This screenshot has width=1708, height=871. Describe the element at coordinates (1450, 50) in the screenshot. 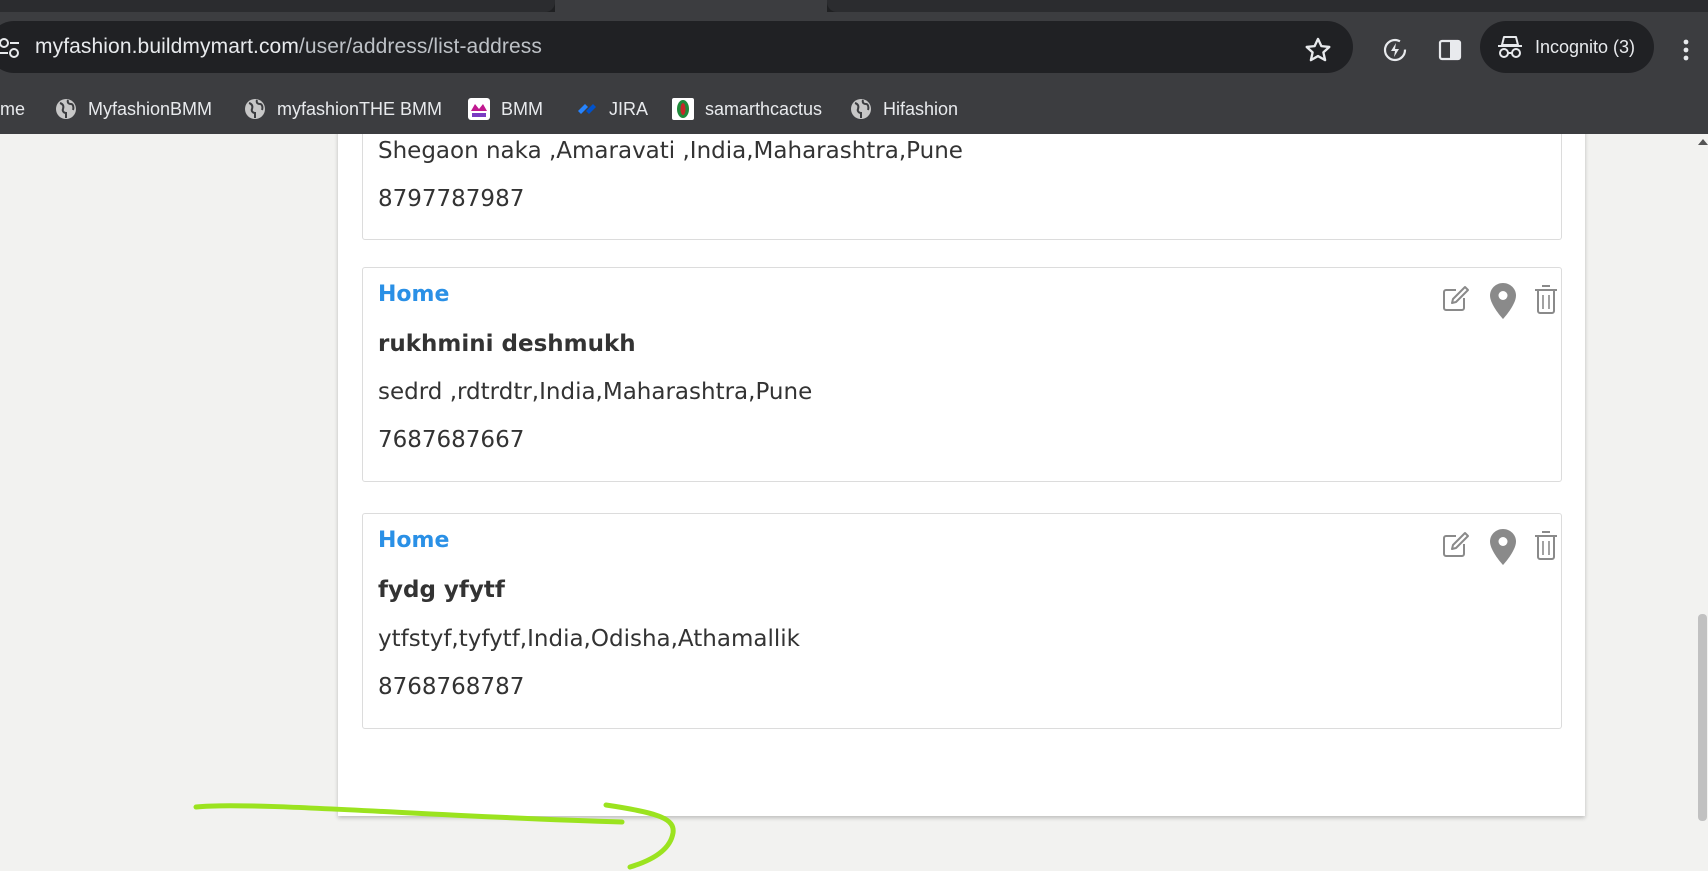

I see `side-panel-icon` at that location.